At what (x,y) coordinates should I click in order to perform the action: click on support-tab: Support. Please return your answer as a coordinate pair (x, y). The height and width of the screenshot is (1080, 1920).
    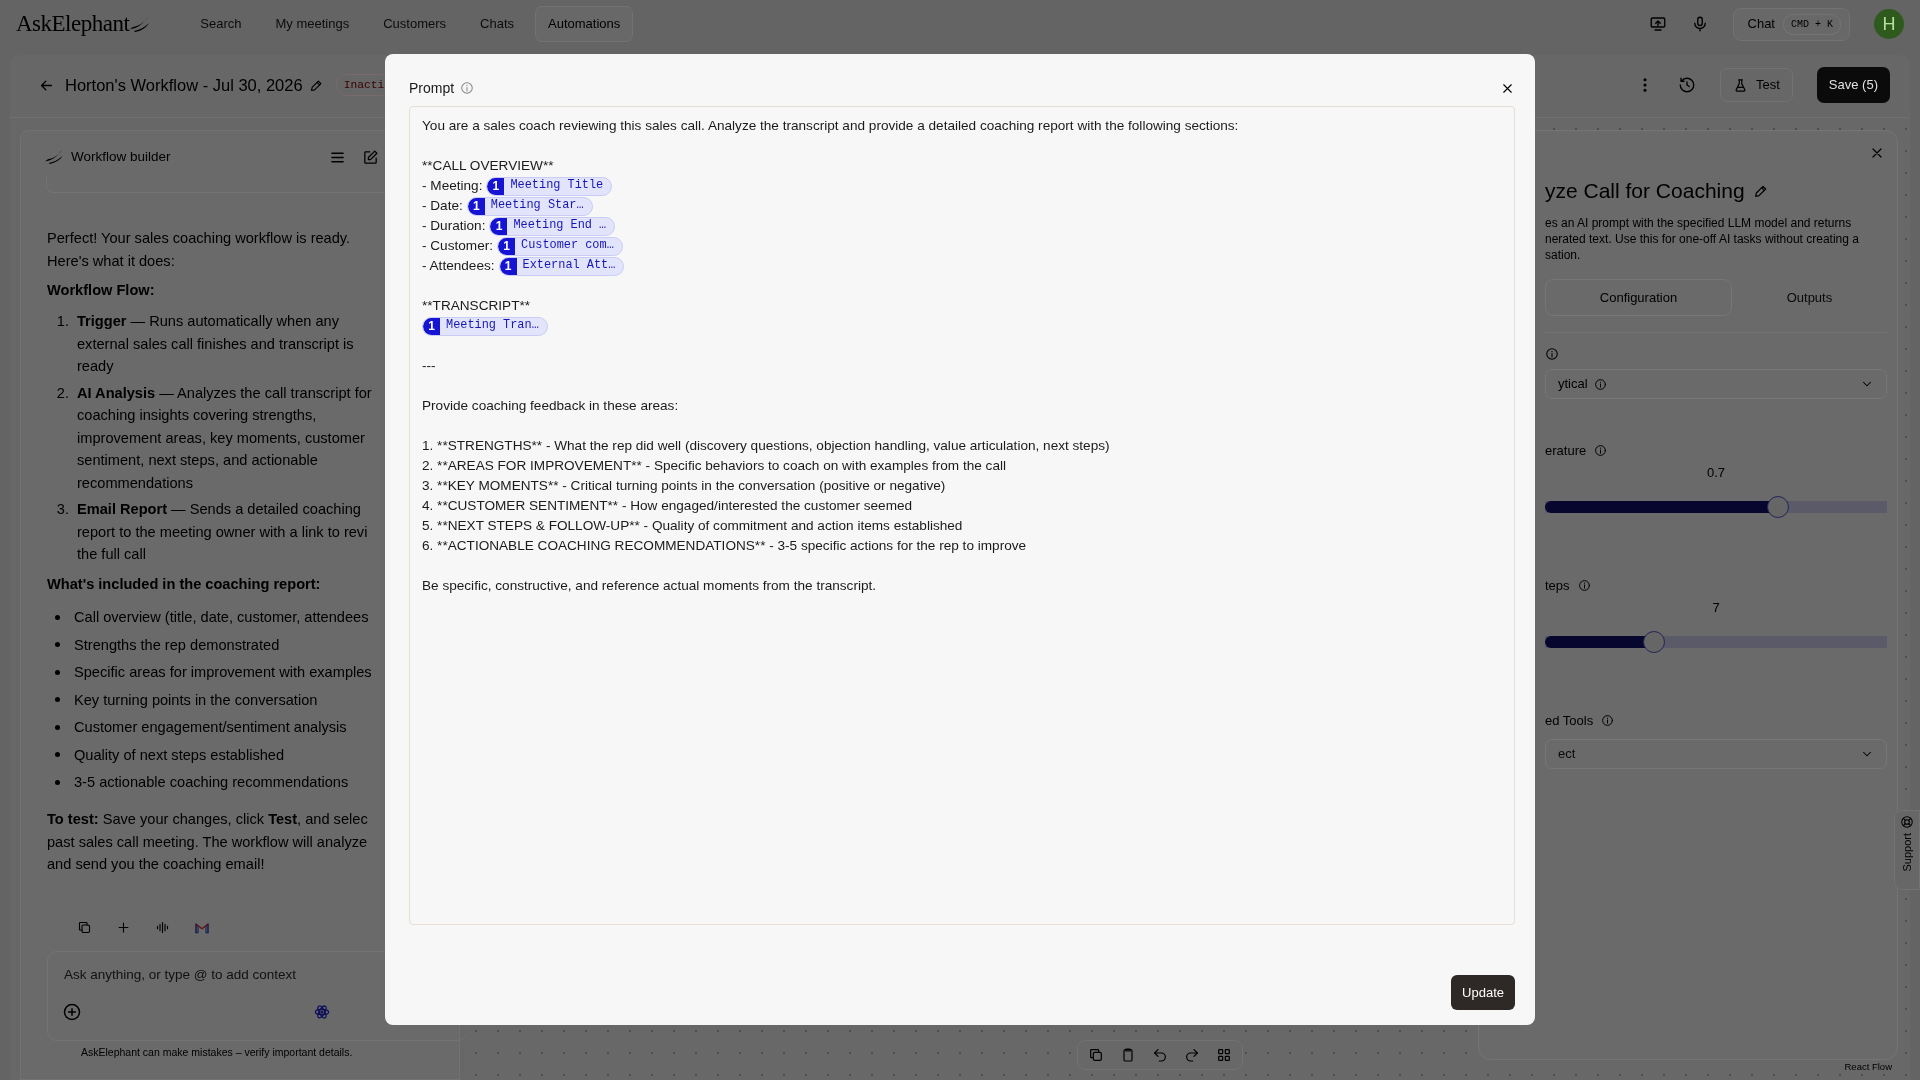
    Looking at the image, I should click on (1907, 850).